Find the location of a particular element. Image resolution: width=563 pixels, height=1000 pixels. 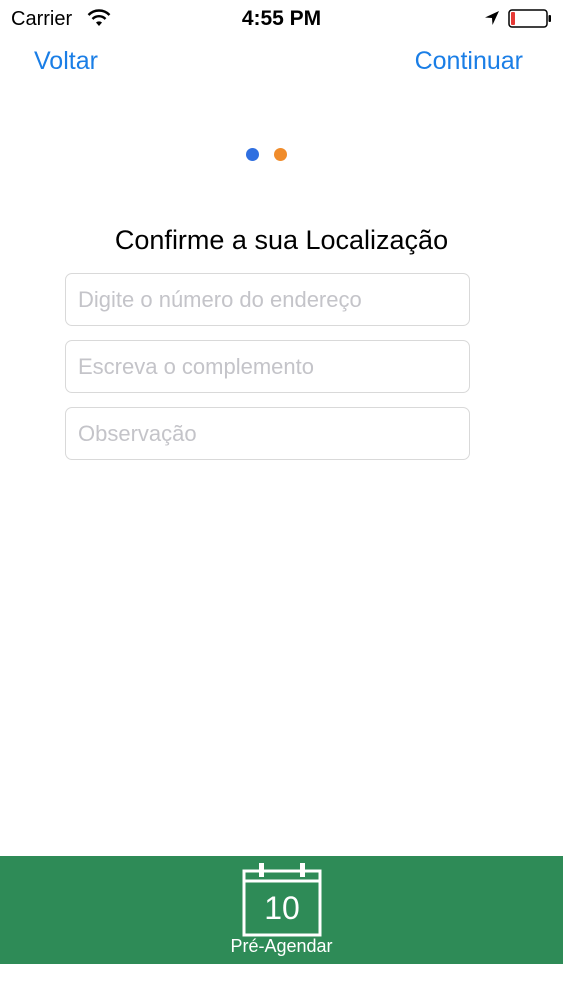

observation-input is located at coordinates (267, 433).